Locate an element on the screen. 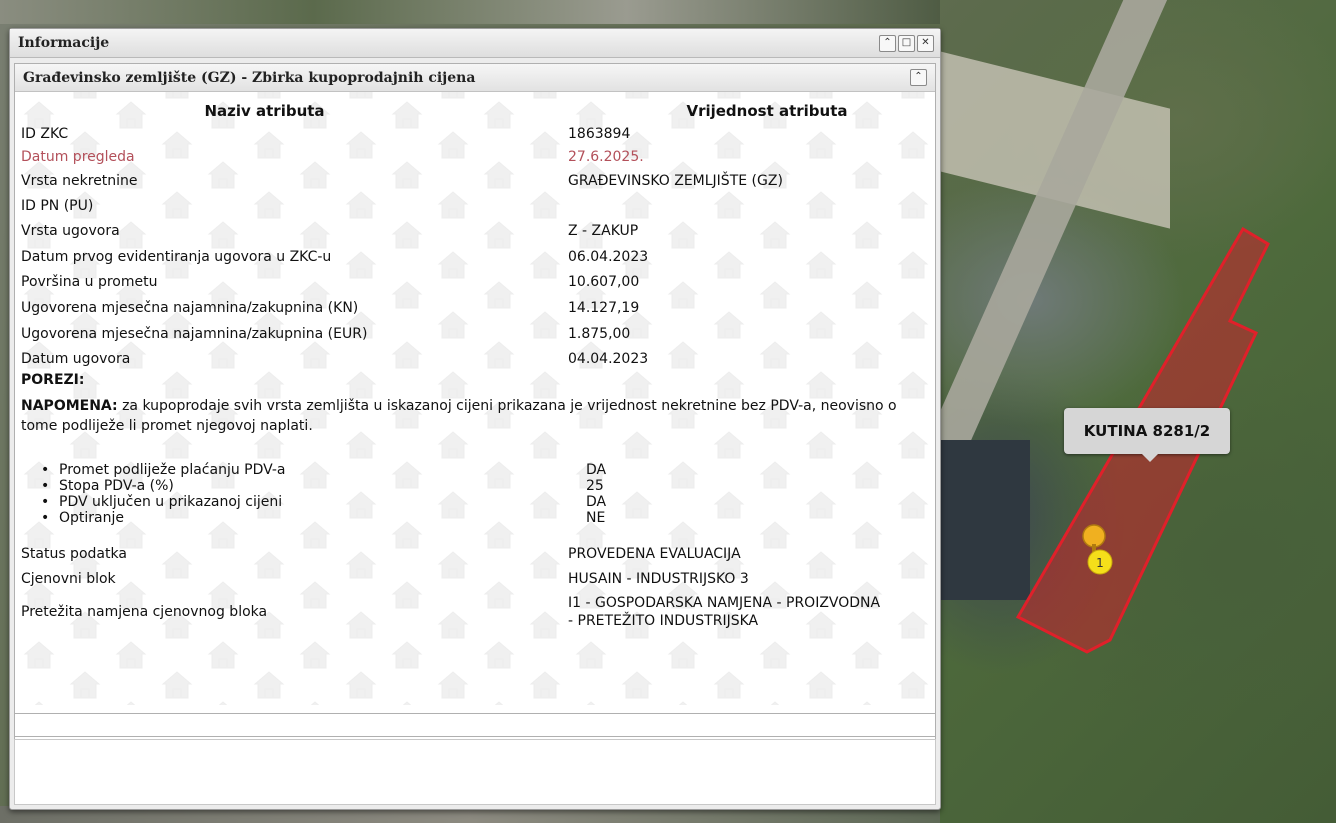 The height and width of the screenshot is (823, 1336). list-item-label: Stopa PDV-a (%) is located at coordinates (313, 486).